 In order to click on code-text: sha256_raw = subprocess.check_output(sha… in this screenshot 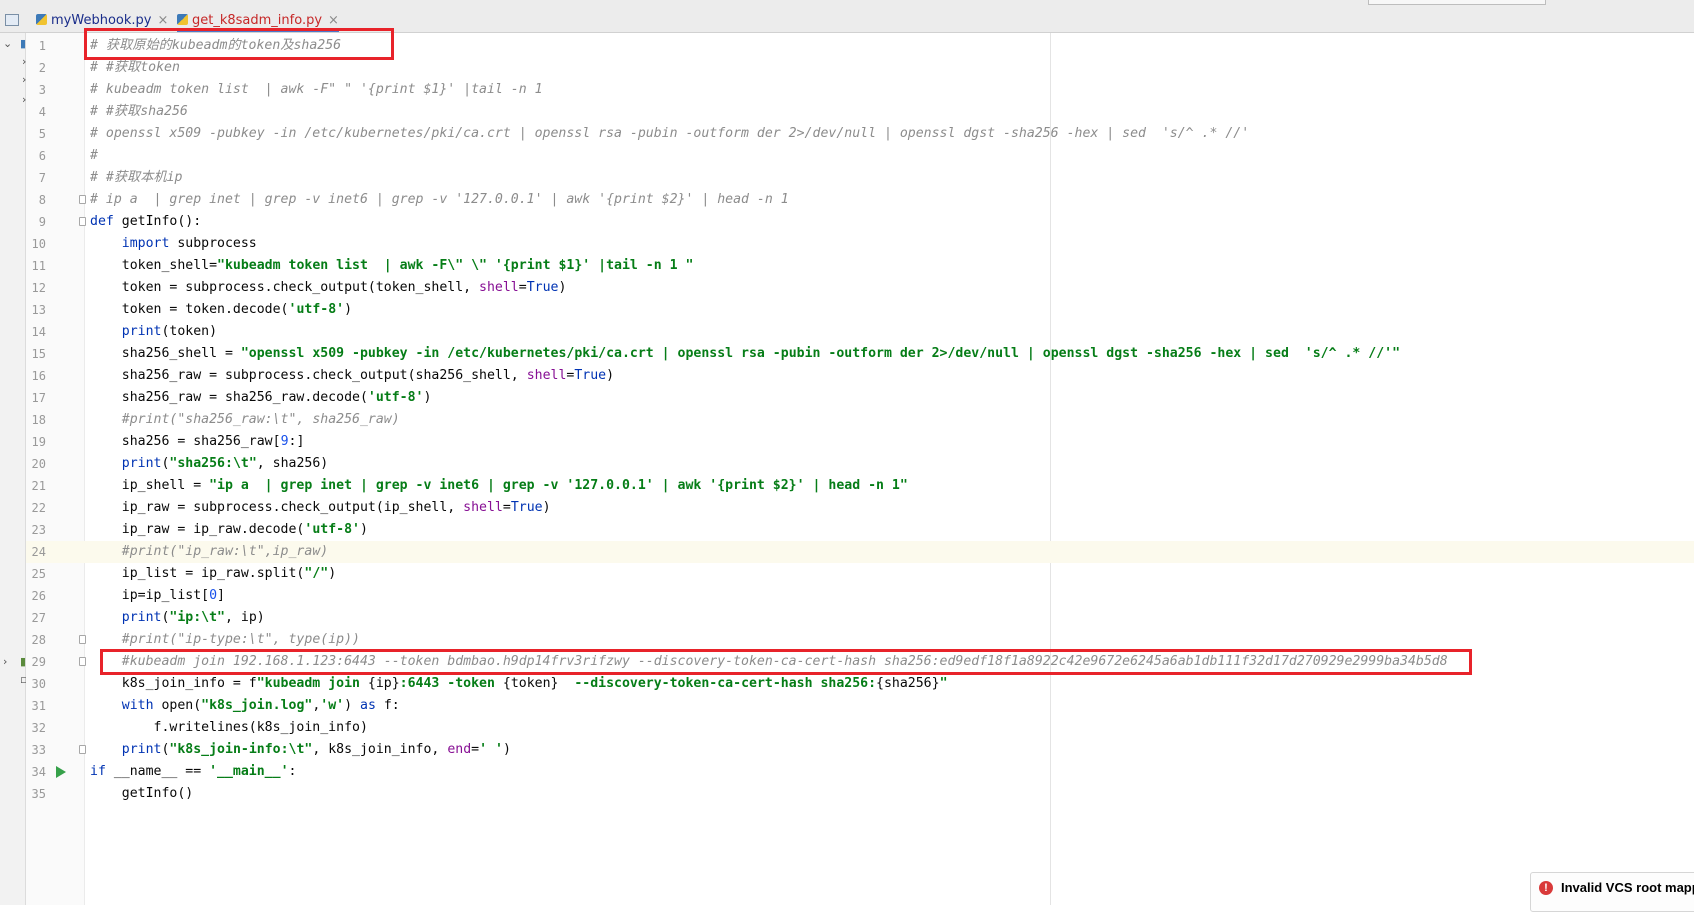, I will do `click(352, 375)`.